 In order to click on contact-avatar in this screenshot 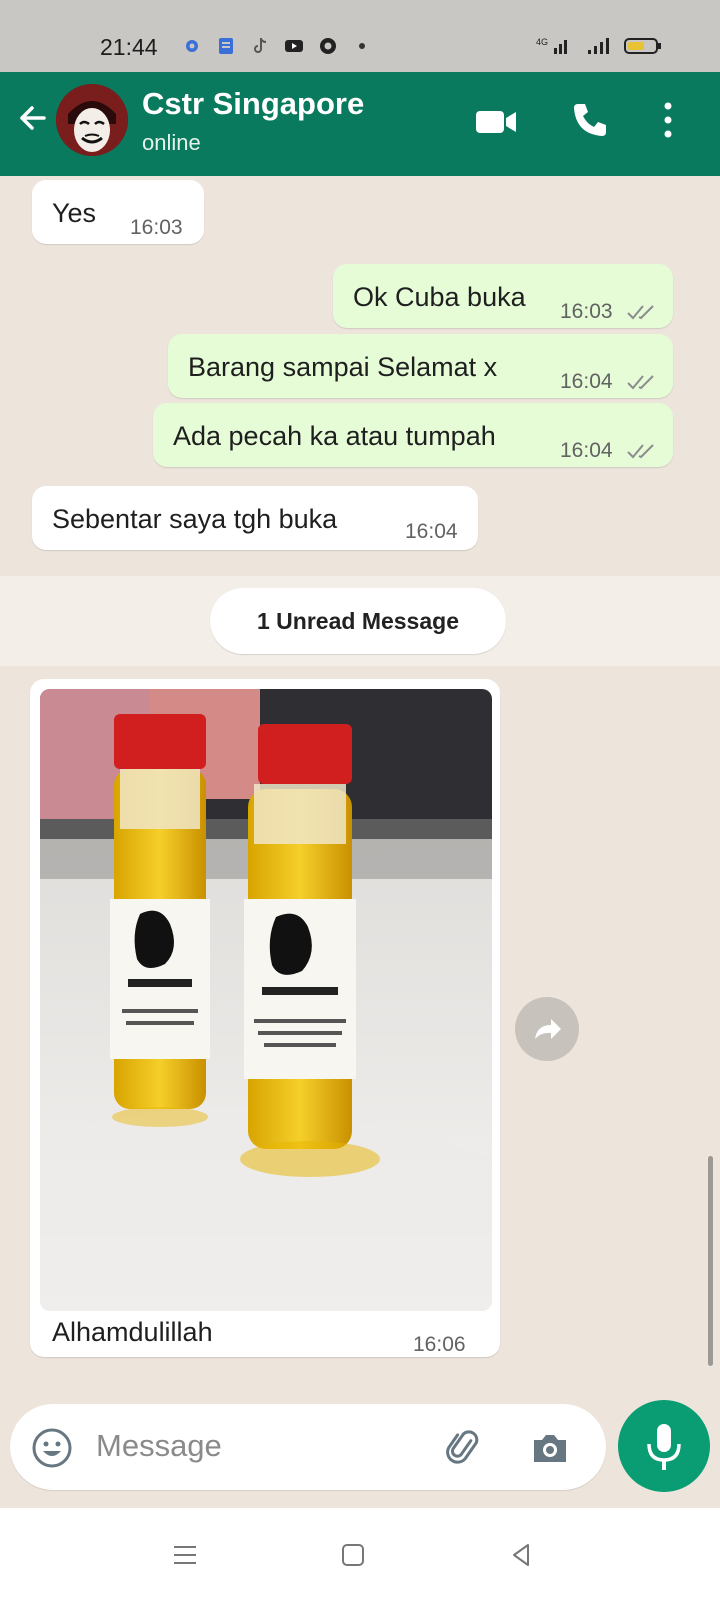, I will do `click(92, 120)`.